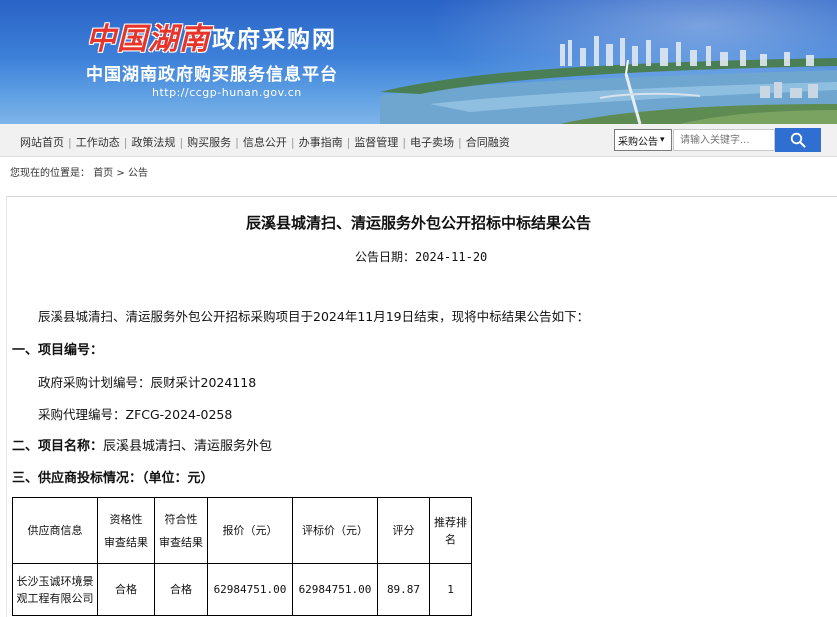  I want to click on nav-item-e-mall: 电子卖场, so click(432, 142).